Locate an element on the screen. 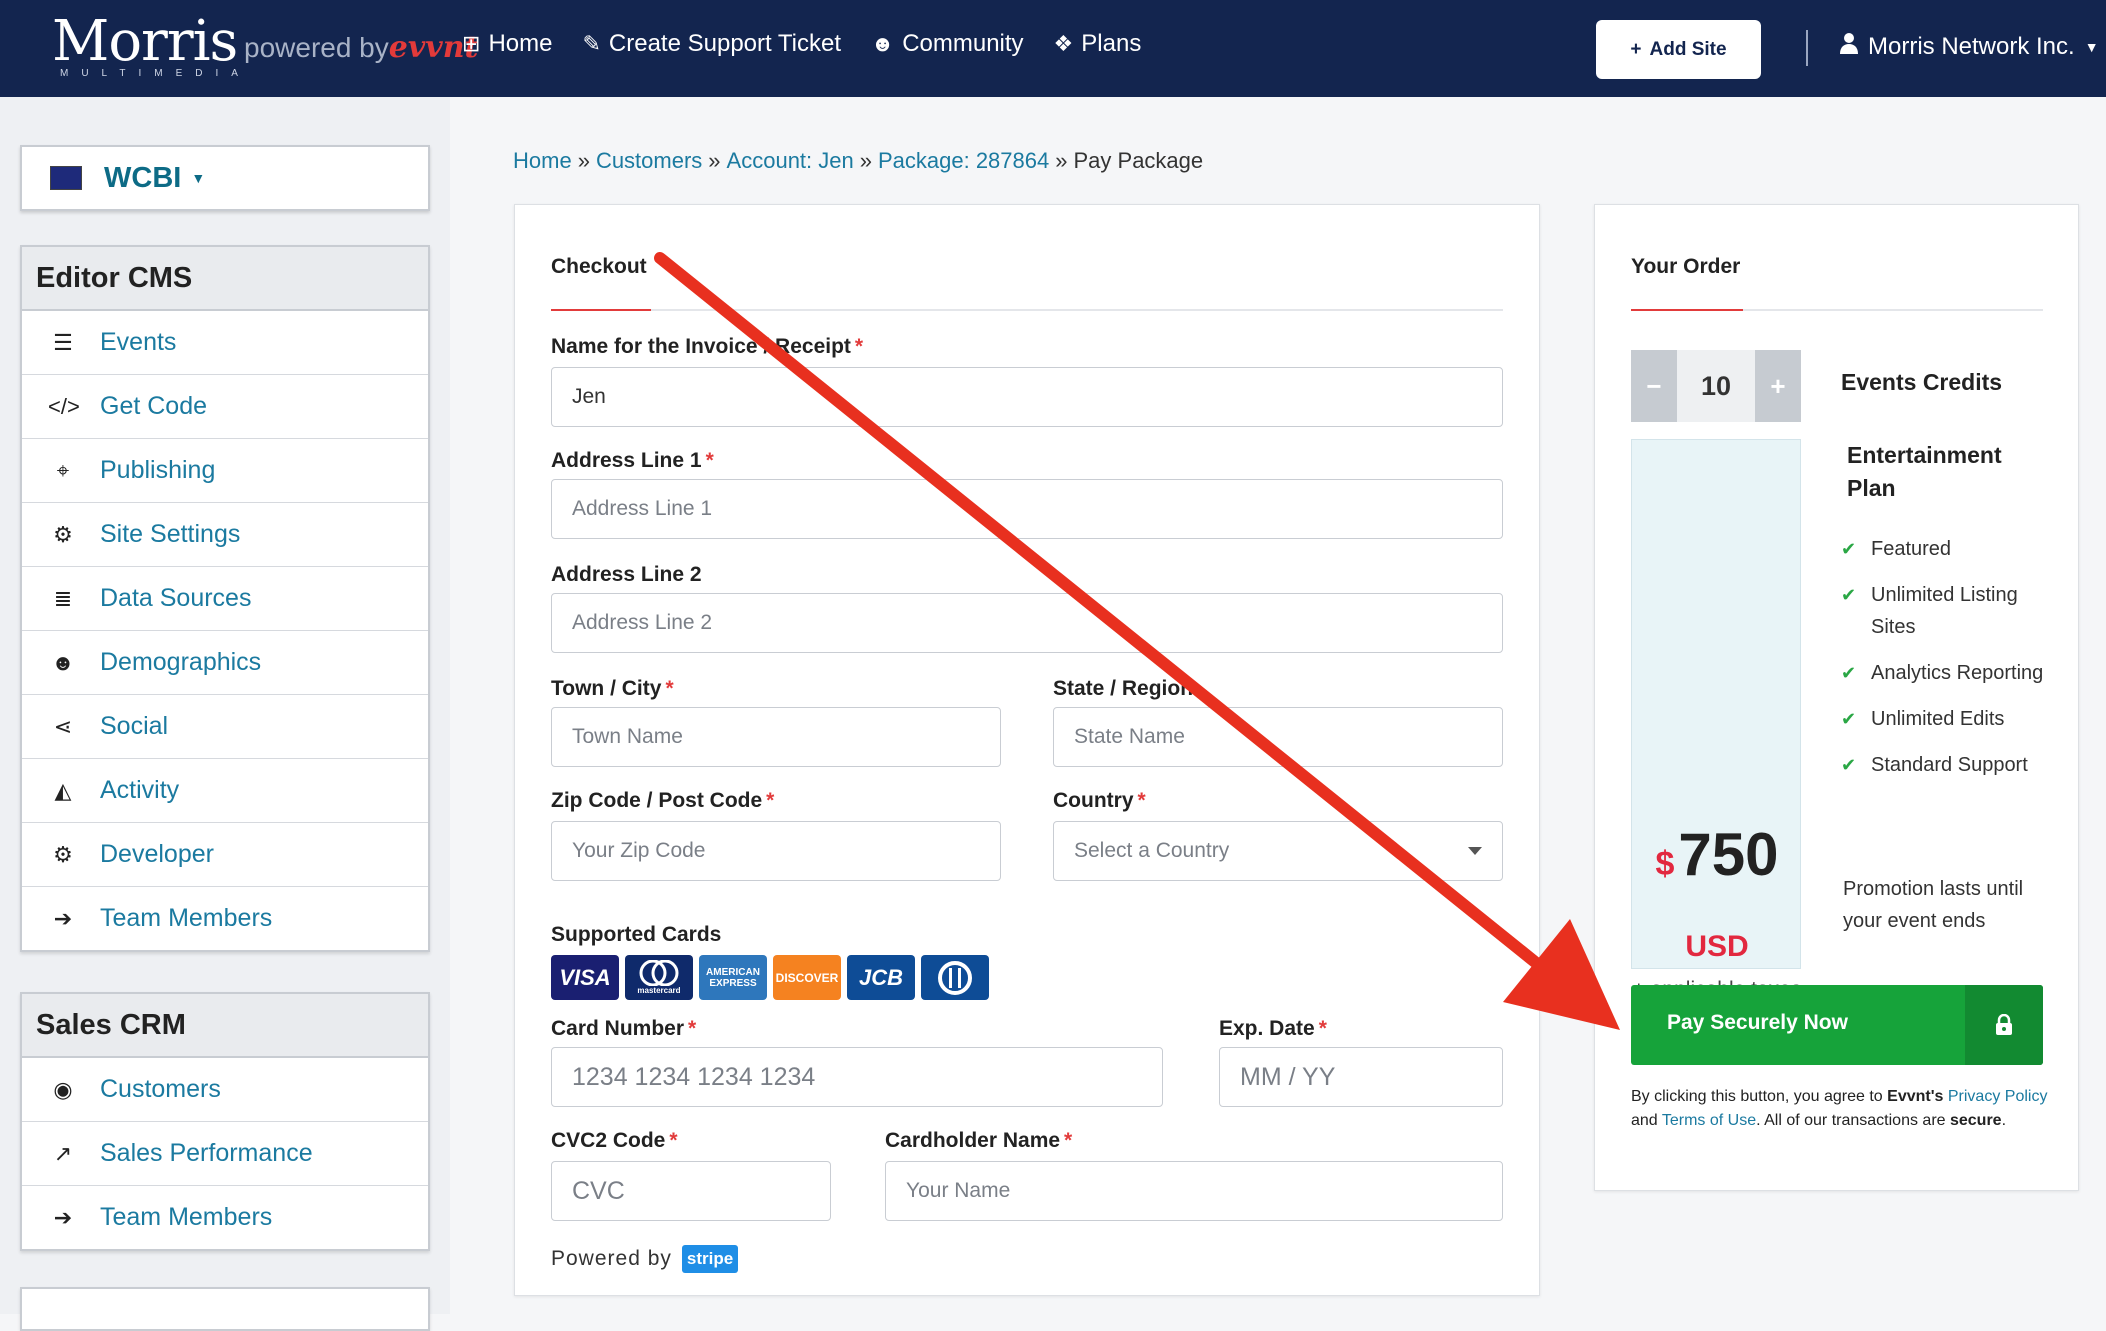 The width and height of the screenshot is (2106, 1331). amex-logo: AMERICAN EXPRESS is located at coordinates (733, 977).